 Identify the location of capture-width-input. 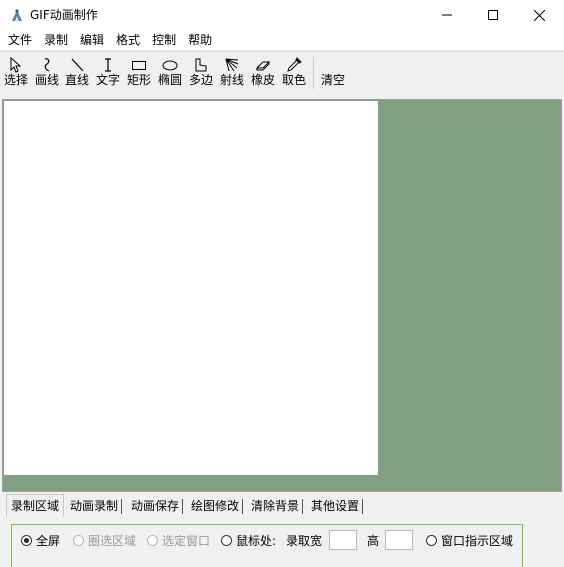
(343, 540).